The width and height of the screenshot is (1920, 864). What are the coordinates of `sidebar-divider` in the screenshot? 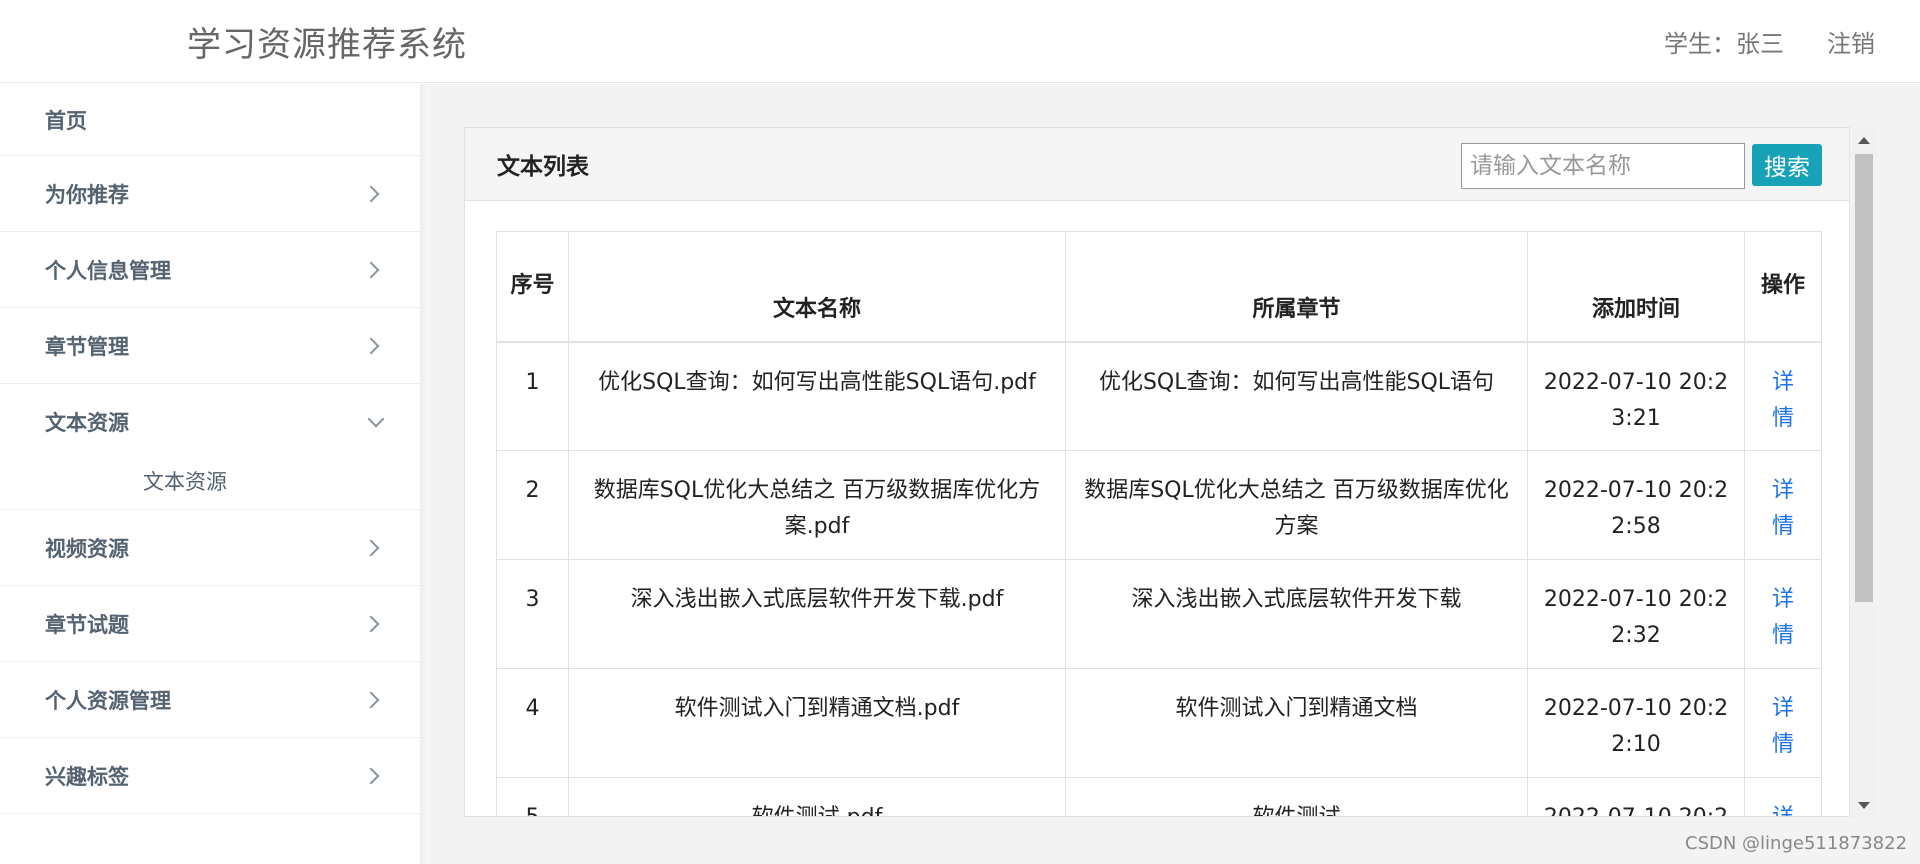 It's located at (425, 474).